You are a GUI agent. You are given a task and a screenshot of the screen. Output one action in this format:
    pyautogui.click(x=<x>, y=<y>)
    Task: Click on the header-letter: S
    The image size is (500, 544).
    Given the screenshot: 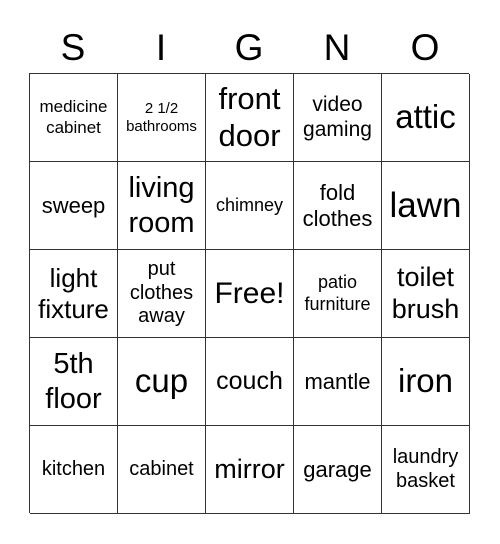 What is the action you would take?
    pyautogui.click(x=73, y=47)
    